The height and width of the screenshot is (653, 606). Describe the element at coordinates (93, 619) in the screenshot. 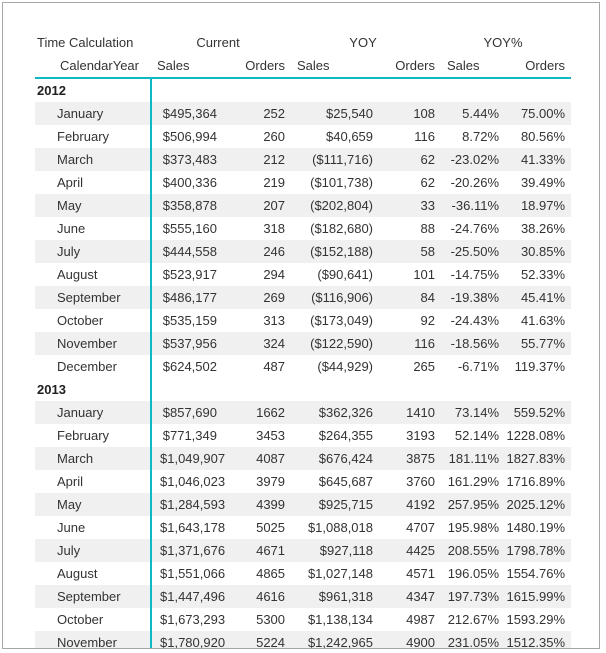

I see `month-label: October` at that location.